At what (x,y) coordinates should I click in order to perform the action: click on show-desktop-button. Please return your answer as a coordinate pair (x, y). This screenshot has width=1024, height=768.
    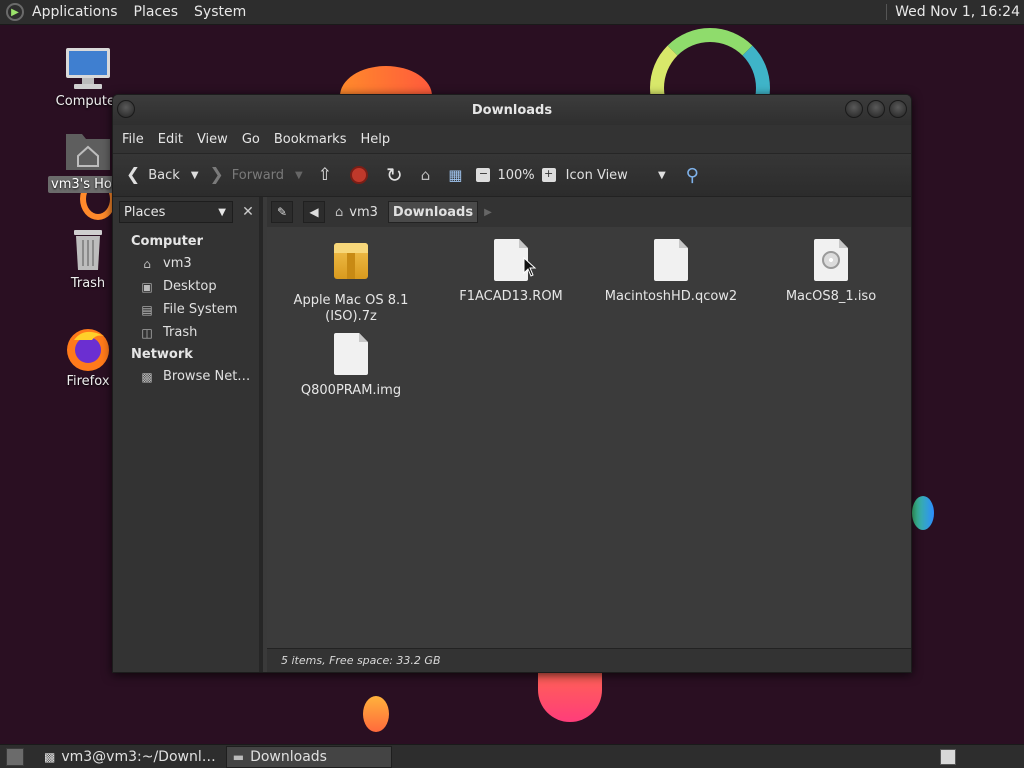
    Looking at the image, I should click on (15, 756).